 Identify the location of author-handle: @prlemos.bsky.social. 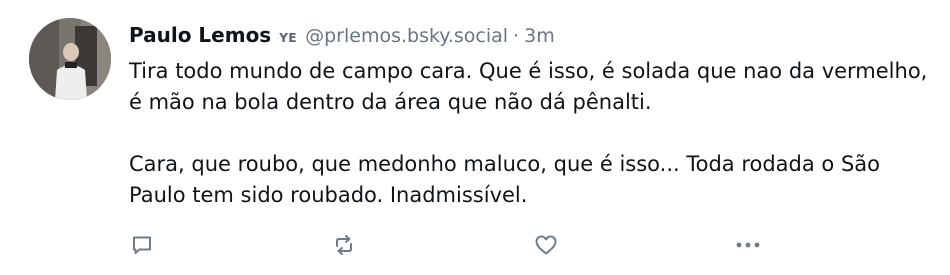
(406, 36).